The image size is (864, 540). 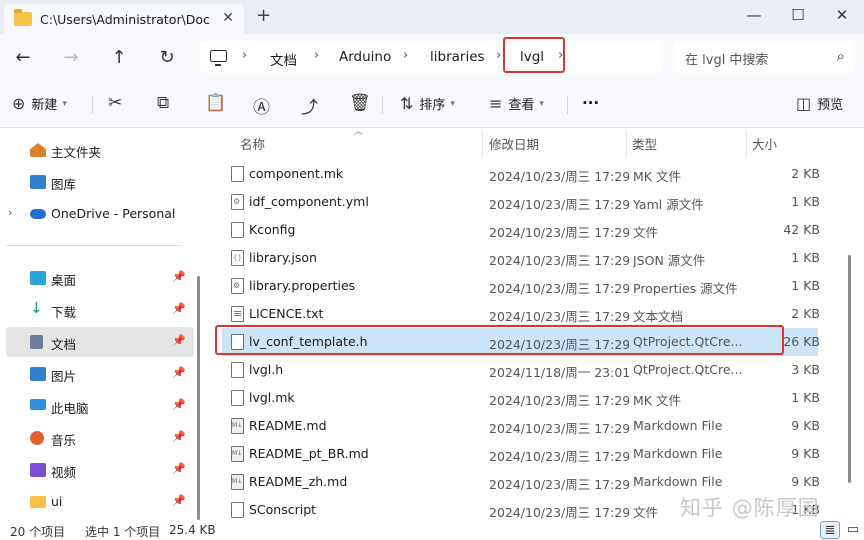 What do you see at coordinates (115, 103) in the screenshot?
I see `cut-icon: ✂` at bounding box center [115, 103].